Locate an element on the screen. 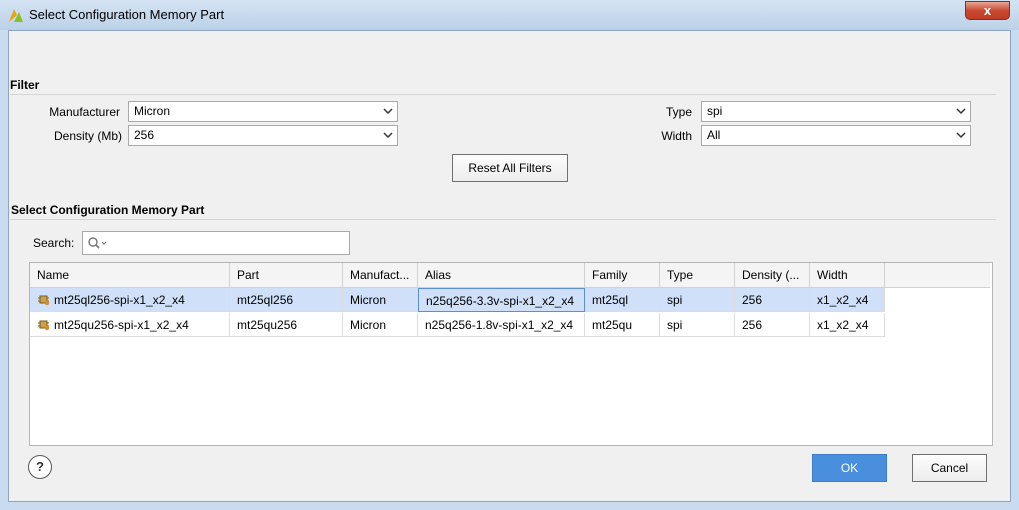 This screenshot has width=1019, height=510. search-label: Search: is located at coordinates (54, 243).